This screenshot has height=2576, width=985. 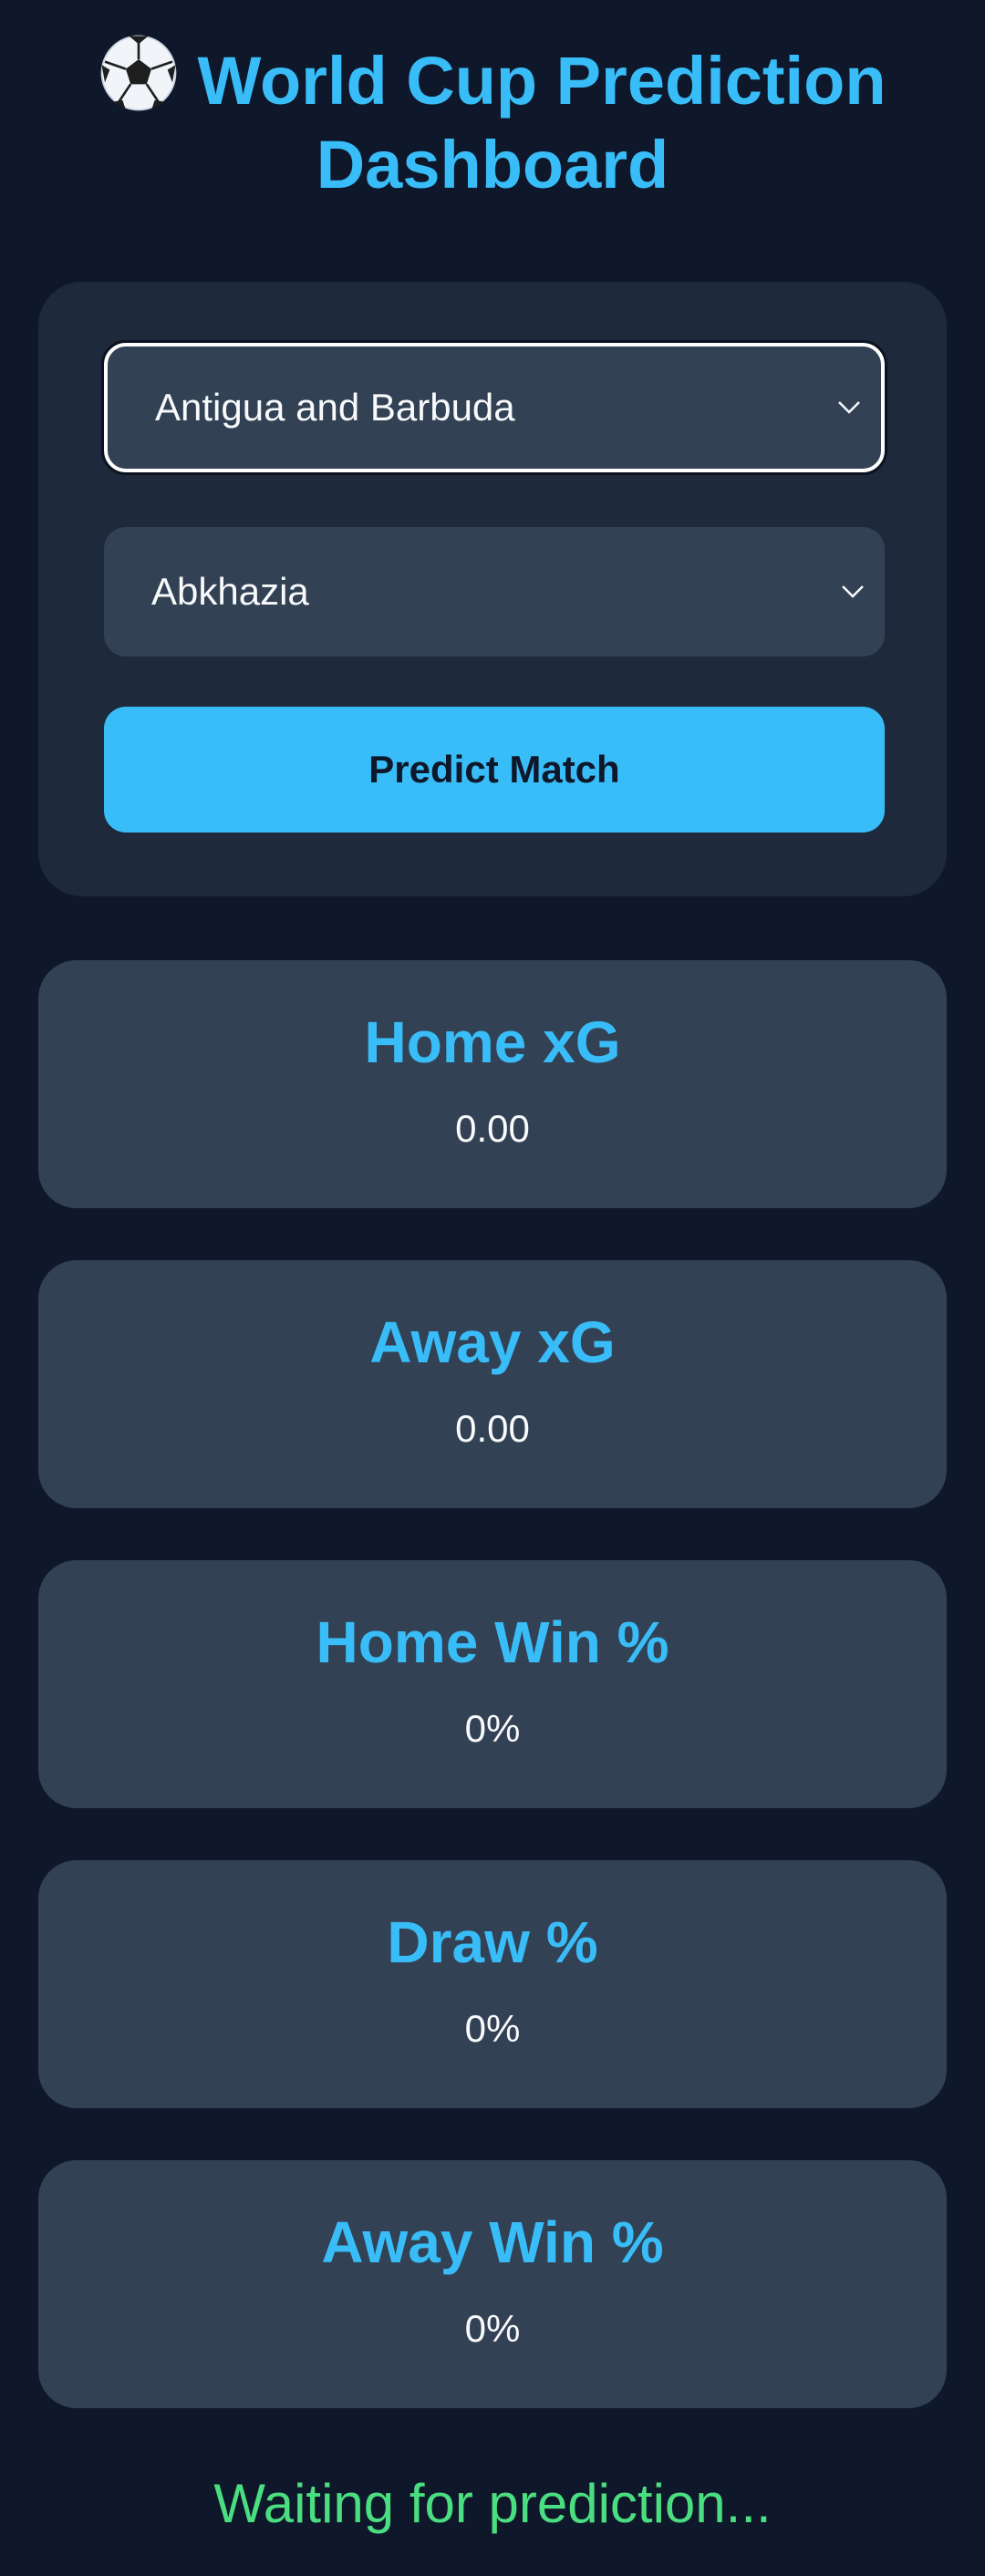 What do you see at coordinates (493, 1684) in the screenshot?
I see `home-win-card: Home Win % 0%` at bounding box center [493, 1684].